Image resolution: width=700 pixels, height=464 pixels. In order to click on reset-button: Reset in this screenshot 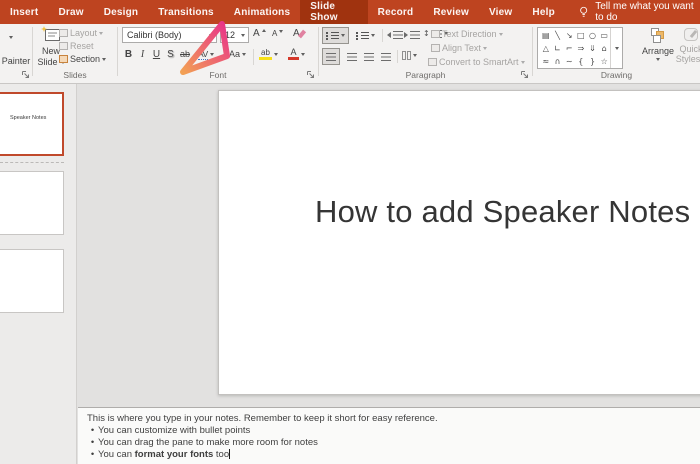, I will do `click(76, 46)`.